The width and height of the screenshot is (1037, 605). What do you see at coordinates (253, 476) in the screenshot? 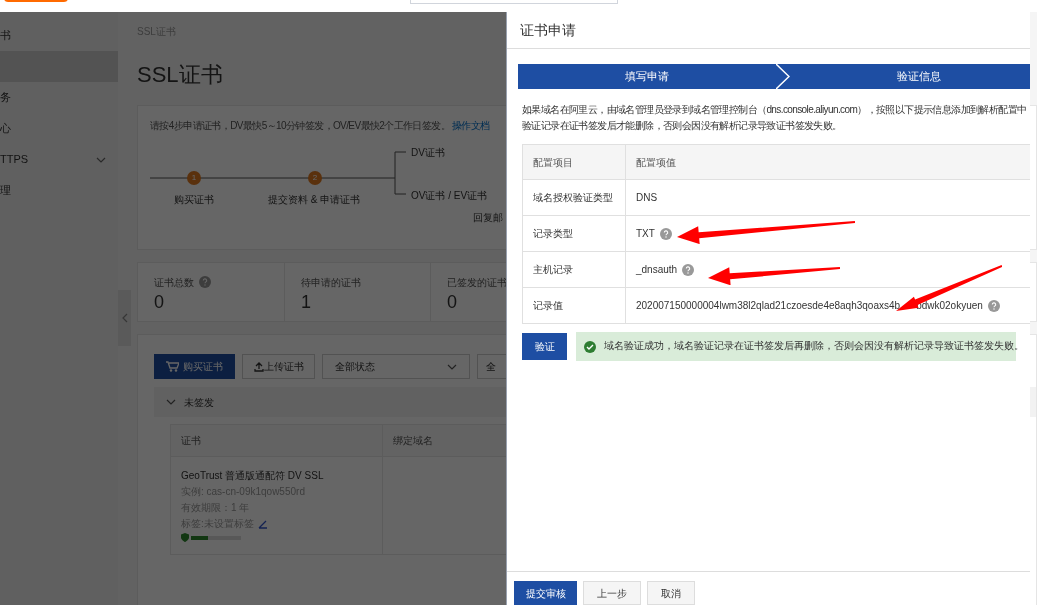
I see `certificate-name: GeoTrust 普通版通配符 DV SSL` at bounding box center [253, 476].